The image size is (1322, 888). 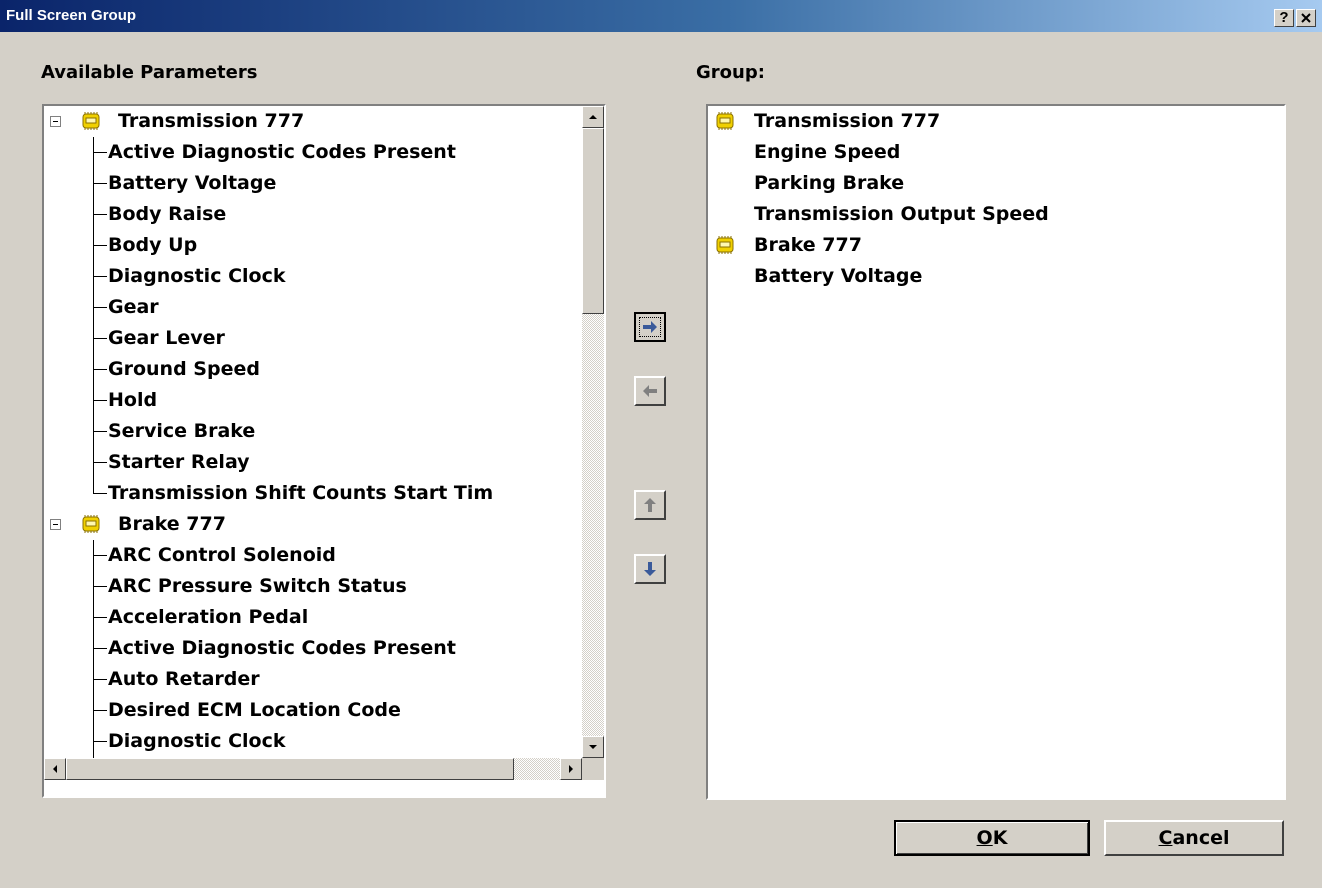 What do you see at coordinates (827, 152) in the screenshot?
I see `group-item-label: Engine Speed` at bounding box center [827, 152].